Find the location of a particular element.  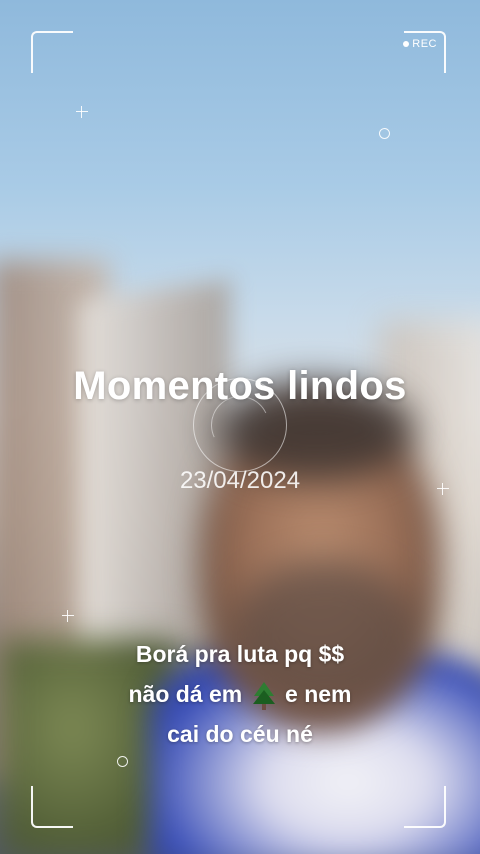

caption-line-2-start: não dá em is located at coordinates (185, 694).